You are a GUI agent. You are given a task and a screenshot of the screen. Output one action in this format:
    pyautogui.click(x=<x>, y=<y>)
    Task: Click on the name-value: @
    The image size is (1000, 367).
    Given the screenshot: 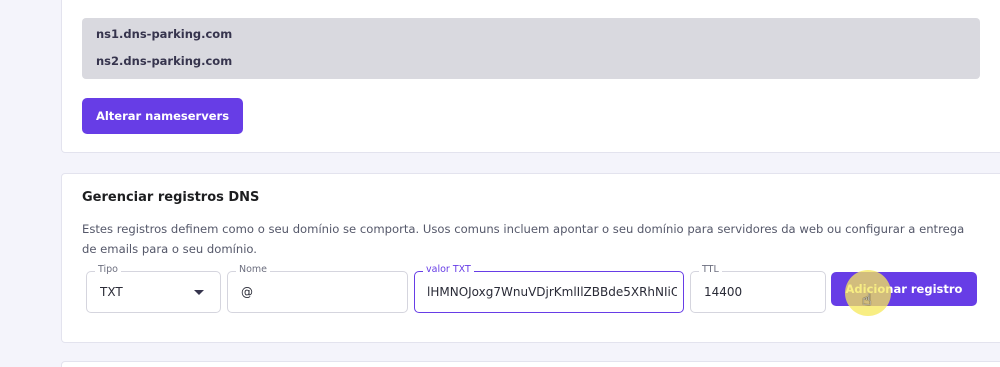 What is the action you would take?
    pyautogui.click(x=247, y=292)
    